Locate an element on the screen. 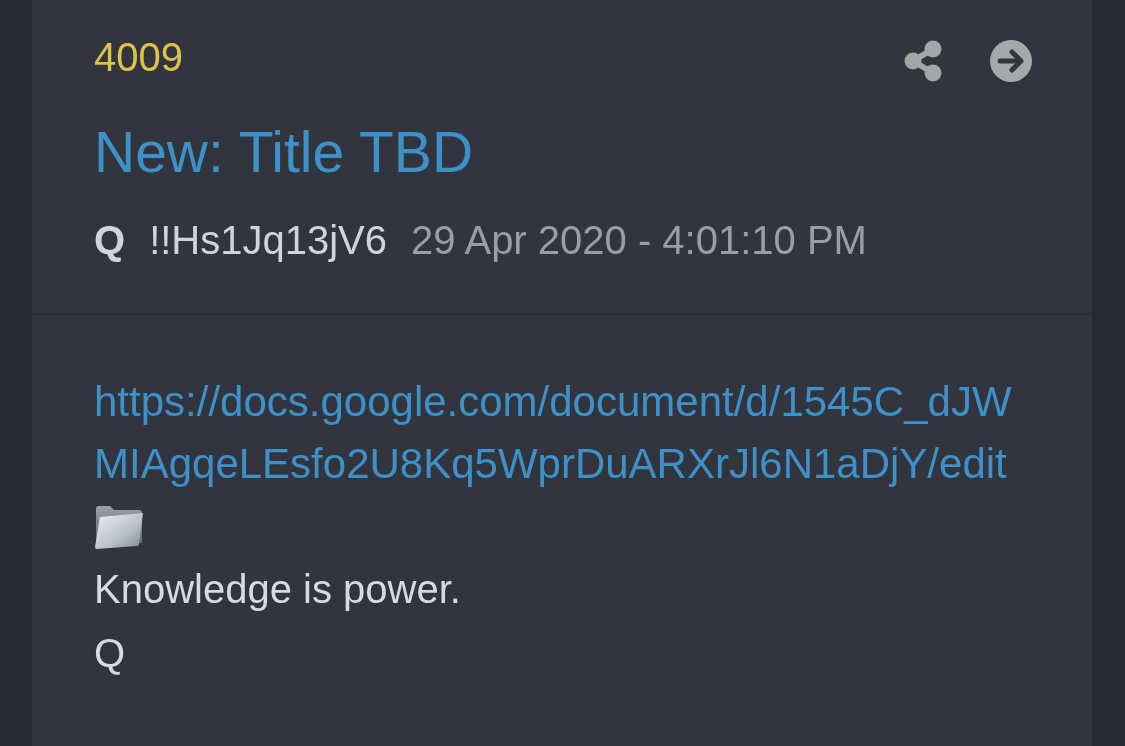 This screenshot has width=1125, height=746. post-timestamp: 29 Apr 2020 - 4:01:10 PM is located at coordinates (639, 240).